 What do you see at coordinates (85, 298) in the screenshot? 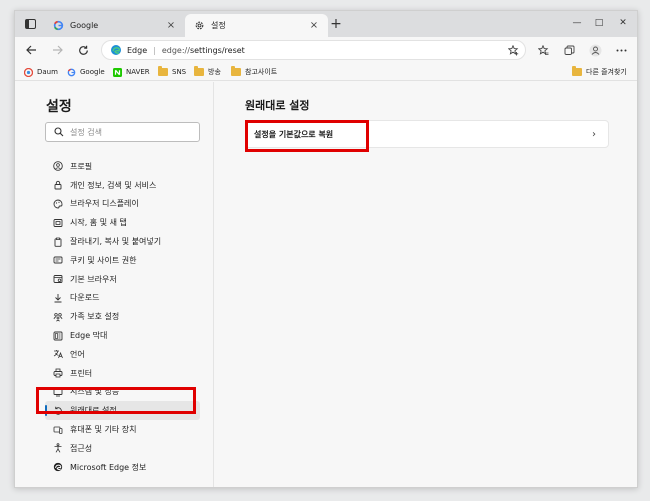
I see `sidebar-item-label: 다운로드` at bounding box center [85, 298].